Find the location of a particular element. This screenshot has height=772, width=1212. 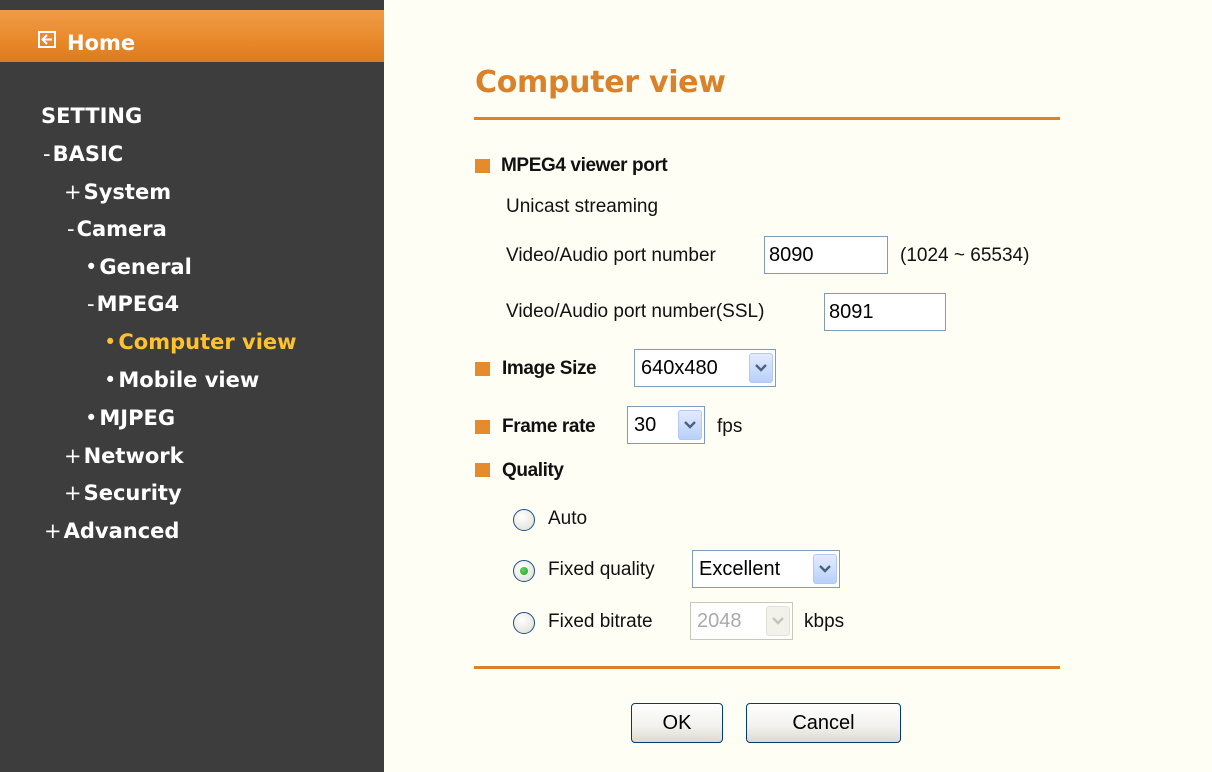

fixed-quality-select: Excellent is located at coordinates (766, 569).